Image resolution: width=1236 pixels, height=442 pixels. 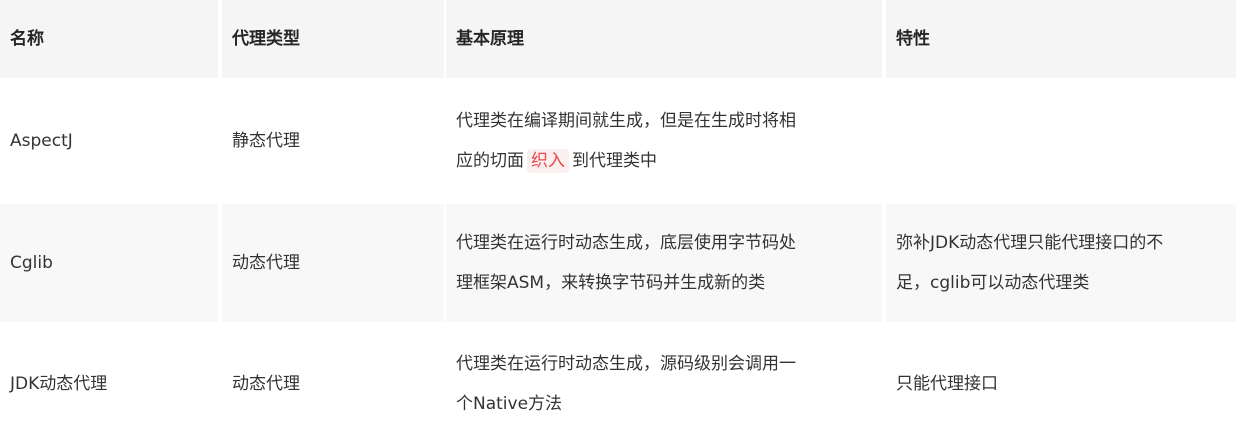 What do you see at coordinates (59, 384) in the screenshot?
I see `row-name-text: JDK动态代理` at bounding box center [59, 384].